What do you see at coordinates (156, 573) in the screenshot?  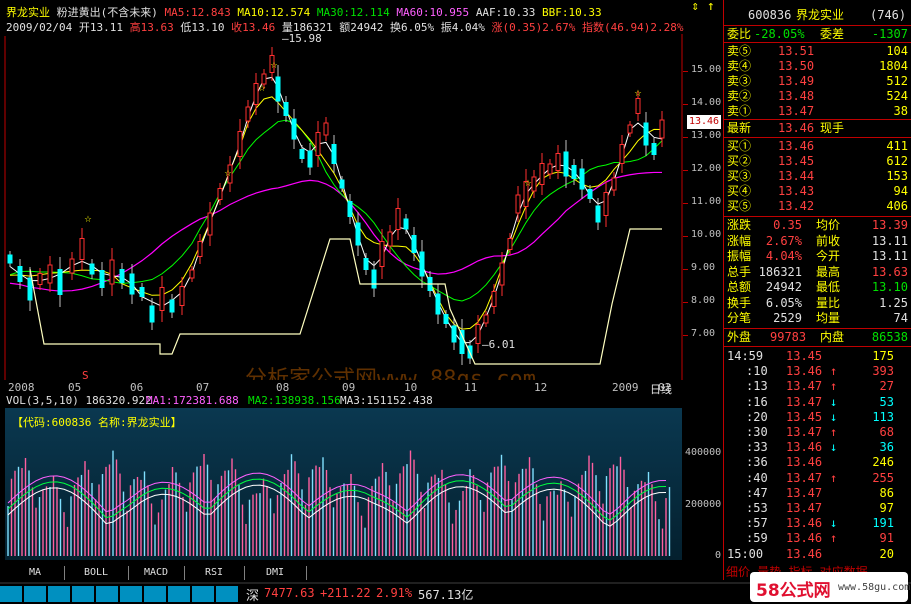 I see `tab-macd: MACD` at bounding box center [156, 573].